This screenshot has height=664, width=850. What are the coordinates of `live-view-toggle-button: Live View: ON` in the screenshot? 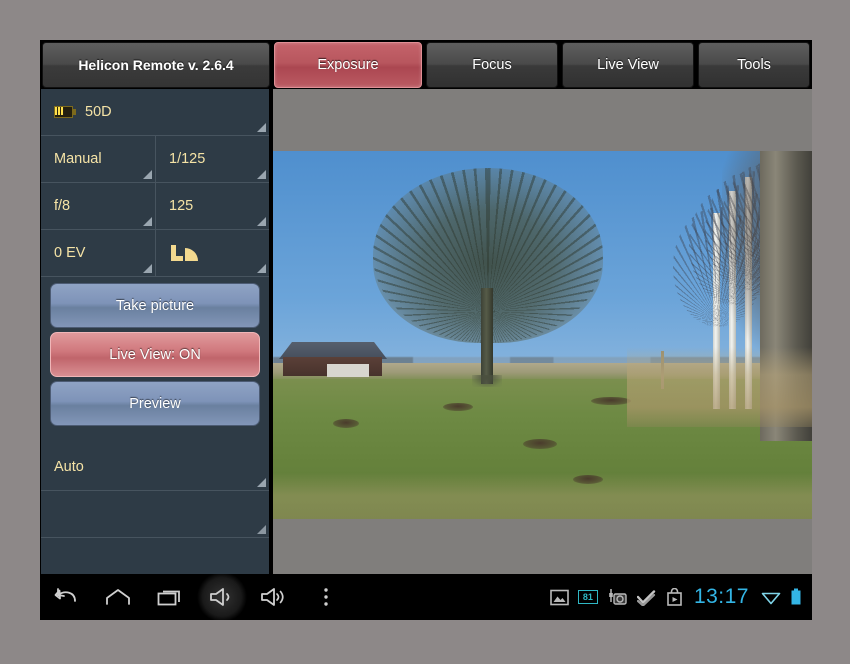 It's located at (155, 354).